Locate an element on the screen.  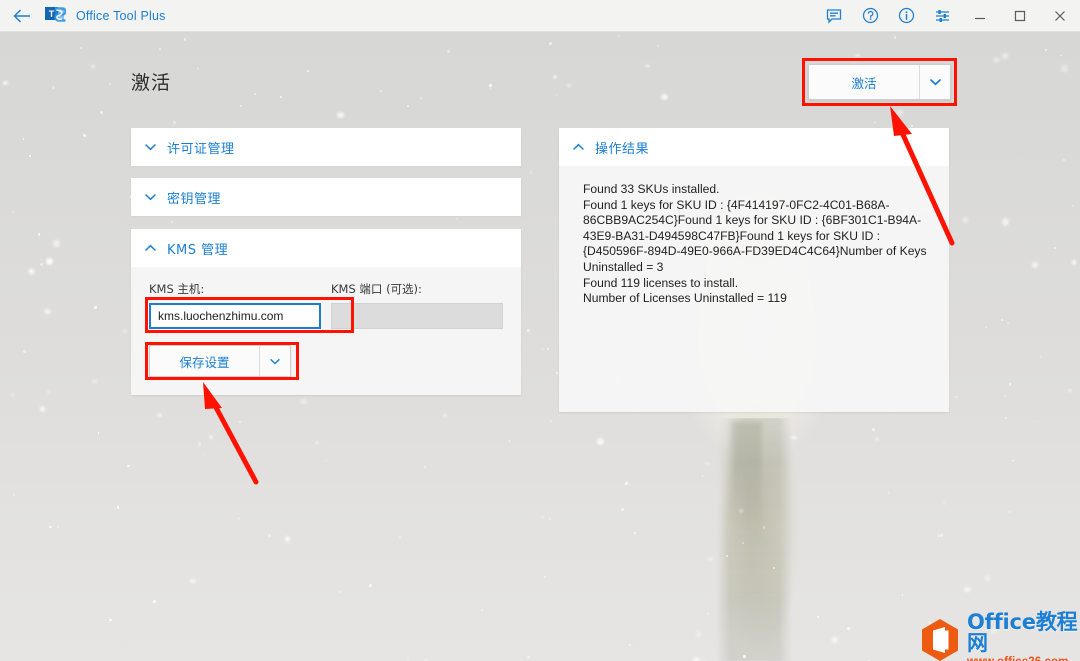
kms-host-field: KMS 主机: is located at coordinates (235, 305).